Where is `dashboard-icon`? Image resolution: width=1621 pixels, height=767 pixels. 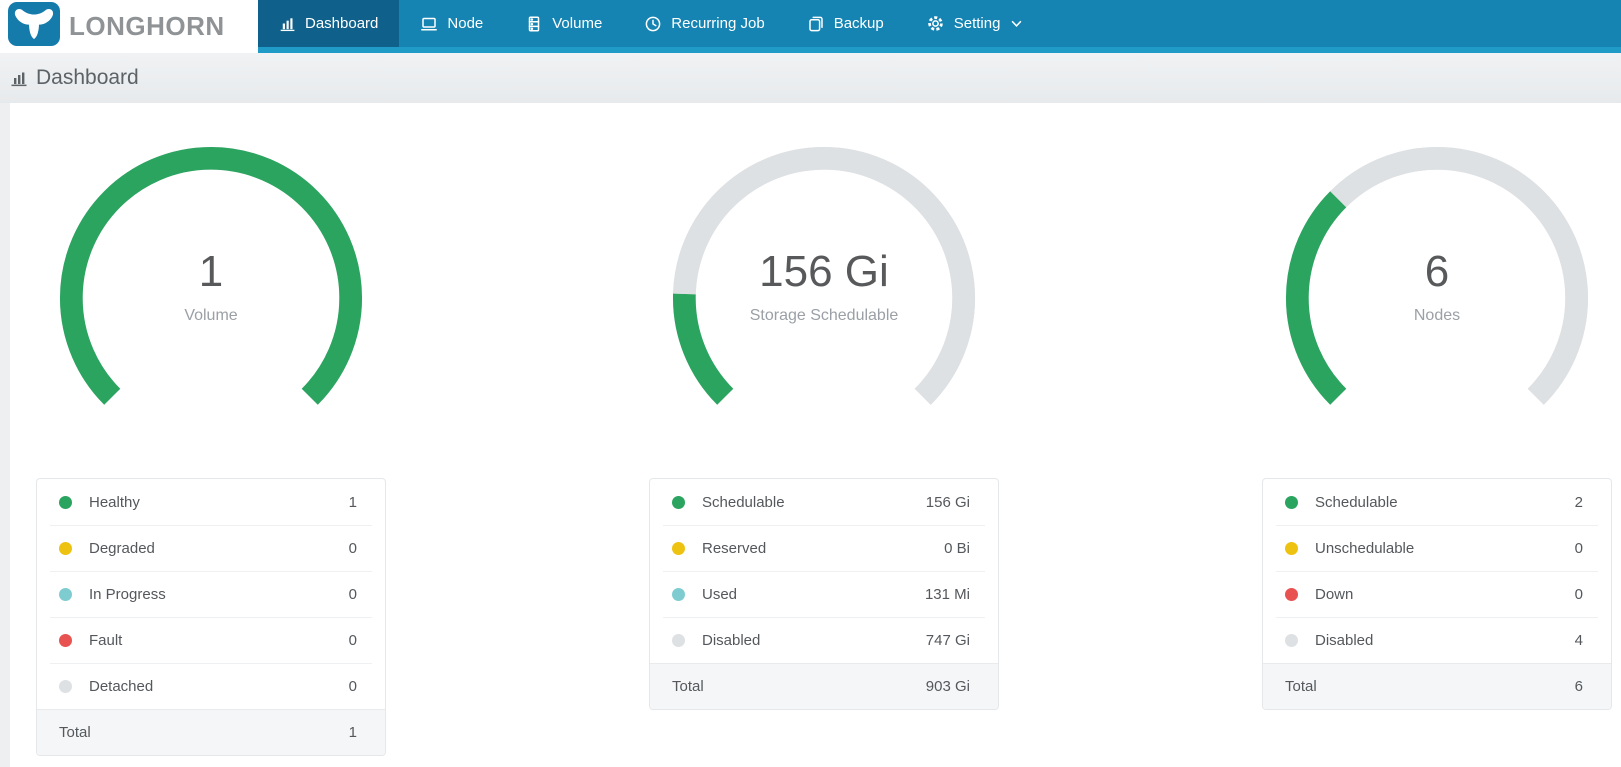
dashboard-icon is located at coordinates (287, 23).